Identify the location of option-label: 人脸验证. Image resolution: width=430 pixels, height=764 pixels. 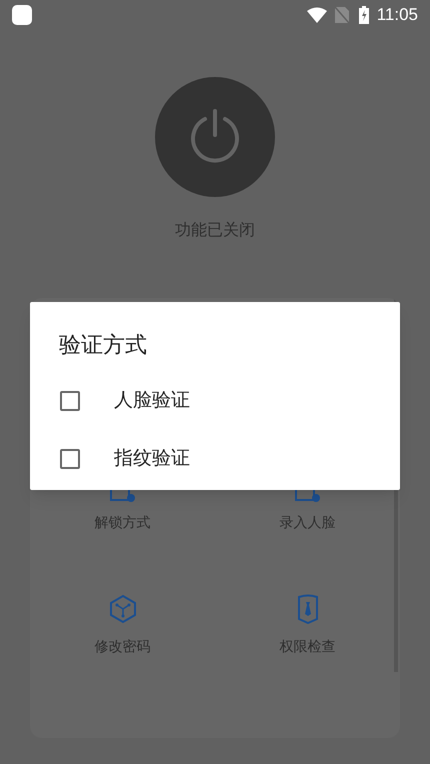
(152, 401).